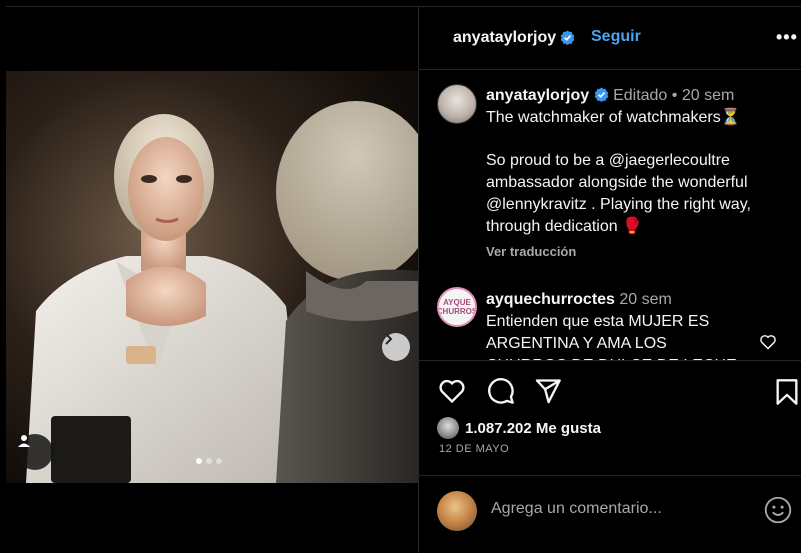  I want to click on post-date: 12 DE MAYO, so click(474, 449).